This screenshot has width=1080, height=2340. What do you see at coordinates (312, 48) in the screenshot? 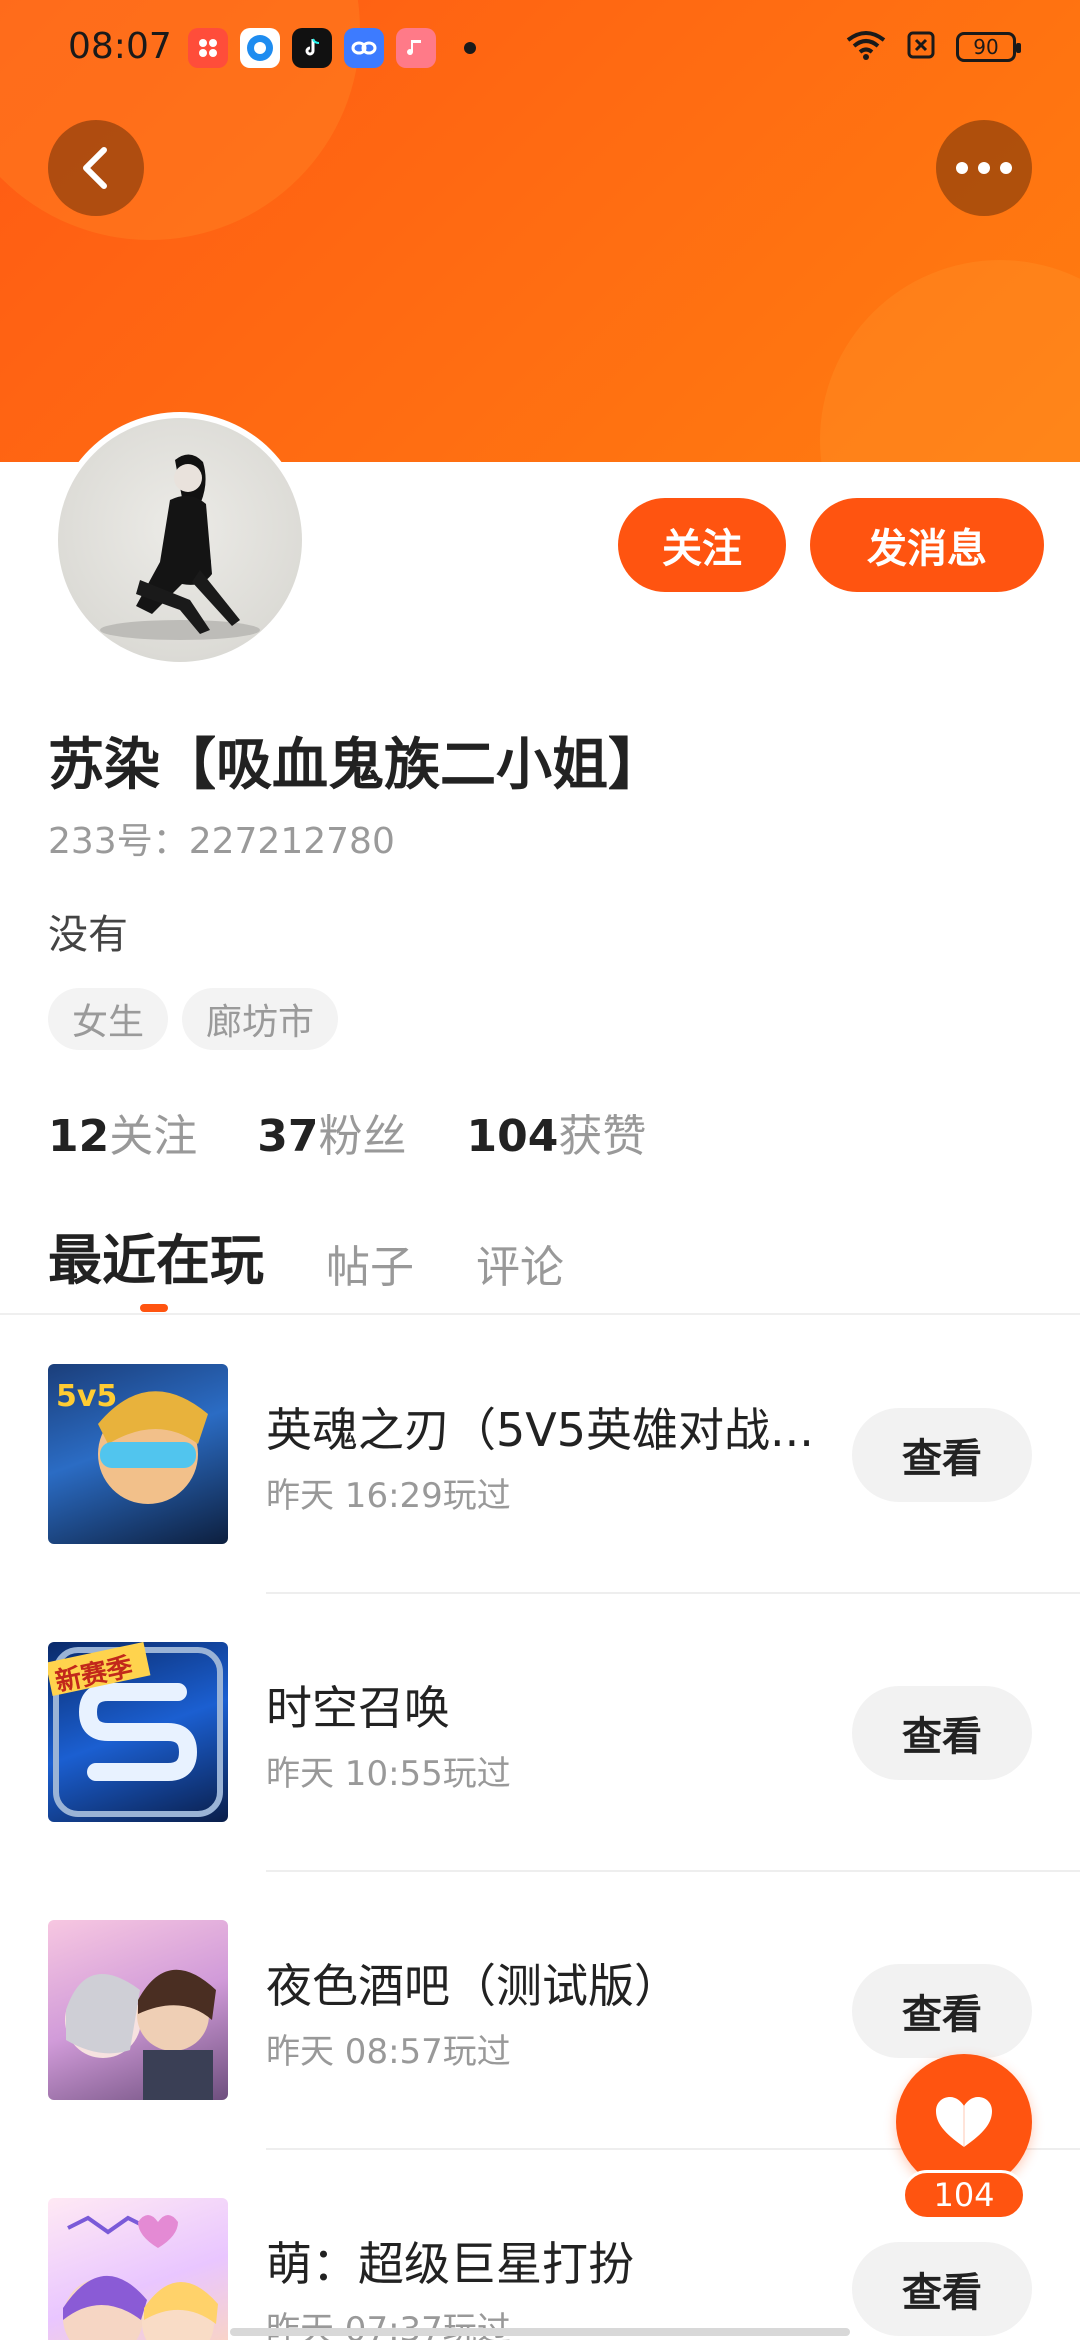
I see `tiktok-icon` at bounding box center [312, 48].